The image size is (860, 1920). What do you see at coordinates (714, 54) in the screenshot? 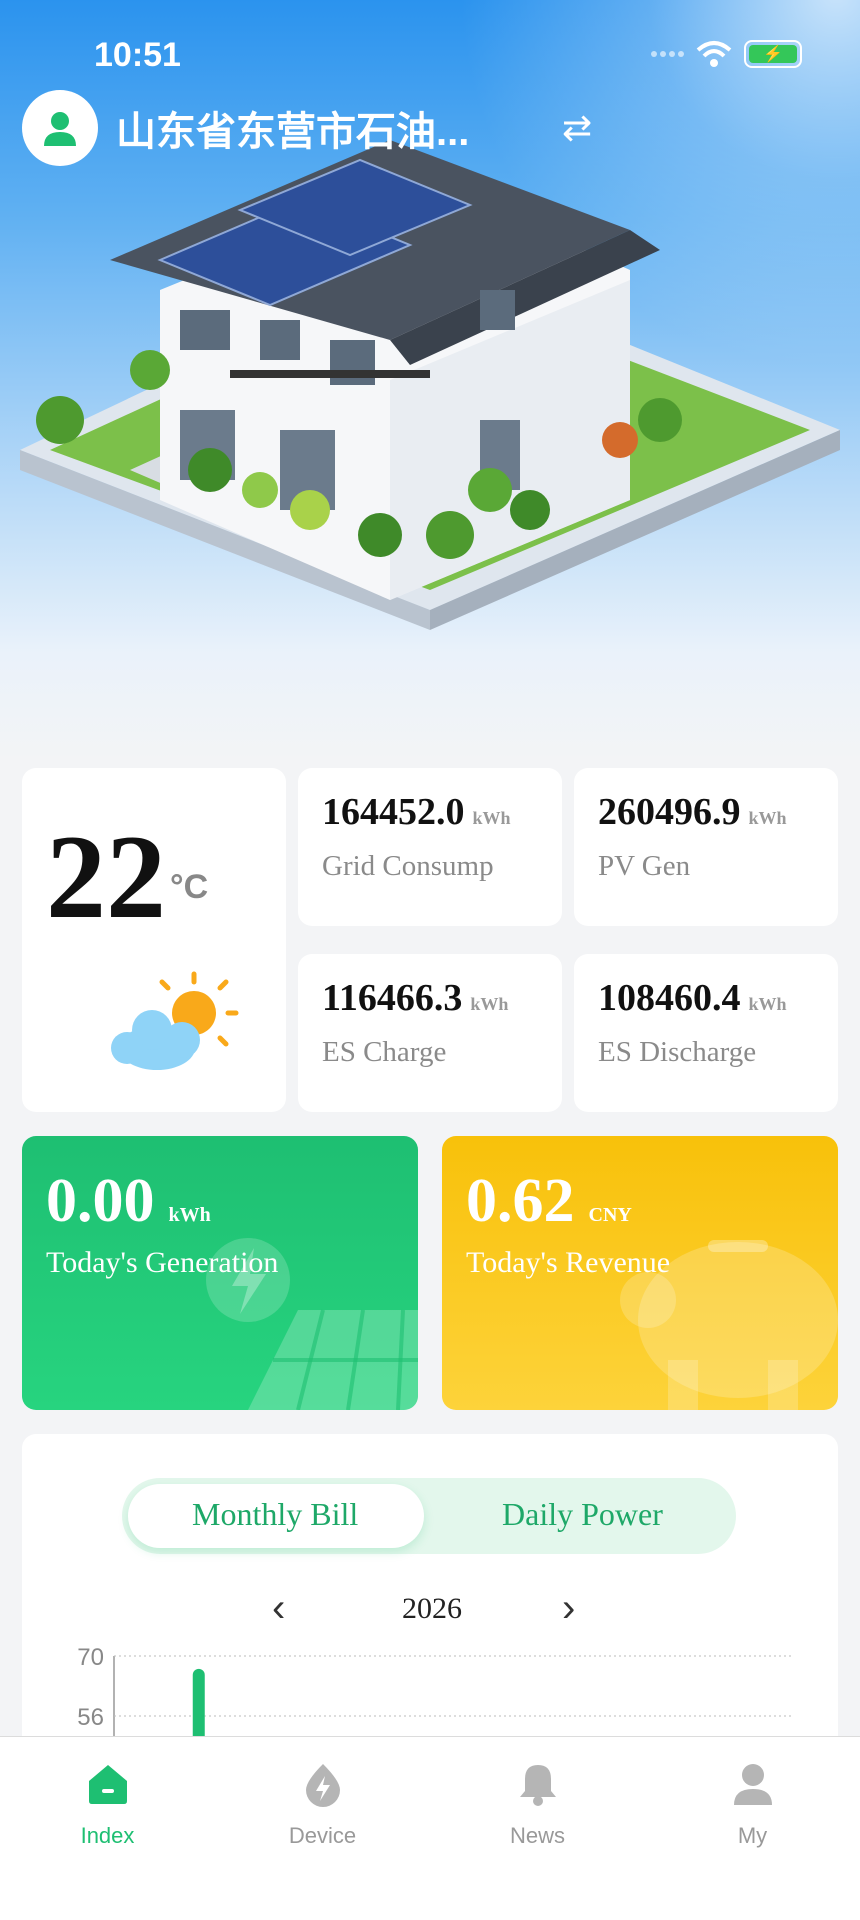
I see `wifi-icon` at bounding box center [714, 54].